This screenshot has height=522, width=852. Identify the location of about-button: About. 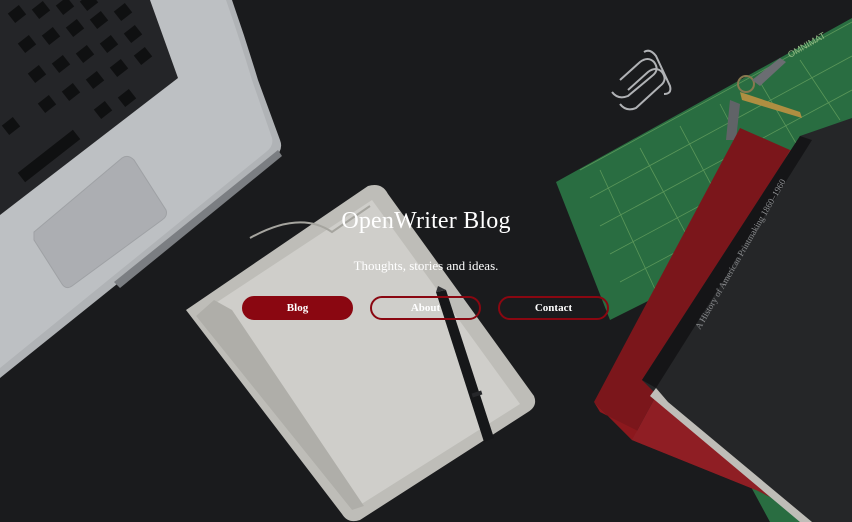
(425, 308).